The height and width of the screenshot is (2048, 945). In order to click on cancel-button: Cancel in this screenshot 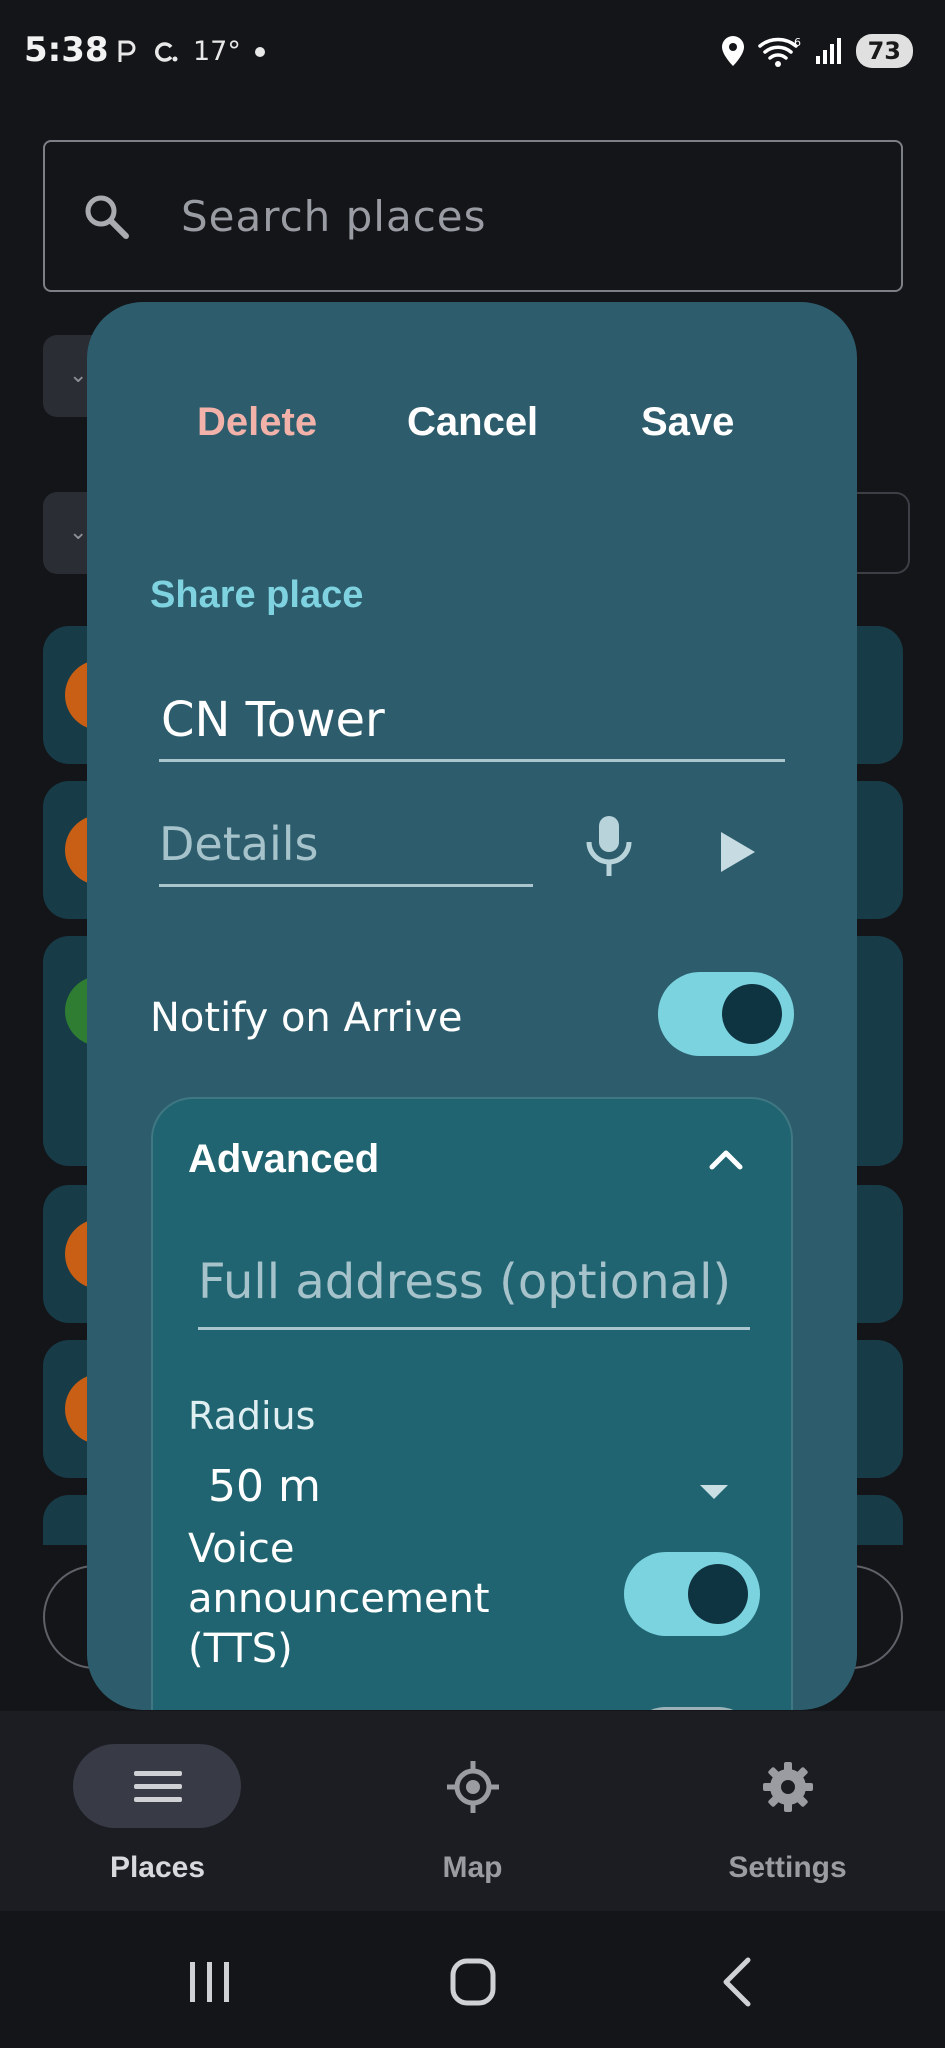, I will do `click(472, 422)`.